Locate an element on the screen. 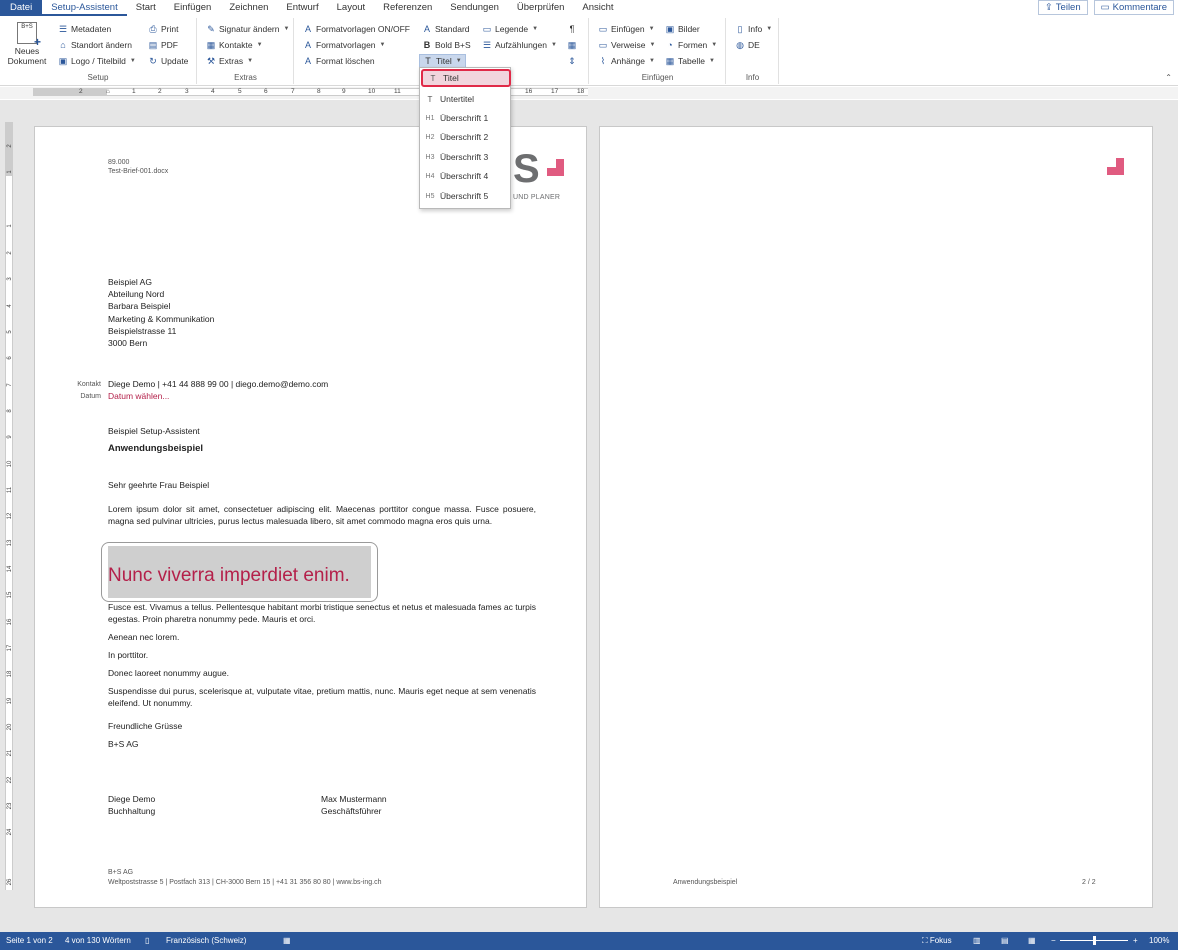 Image resolution: width=1178 pixels, height=950 pixels. pdf-button: ▤ PDF is located at coordinates (163, 45).